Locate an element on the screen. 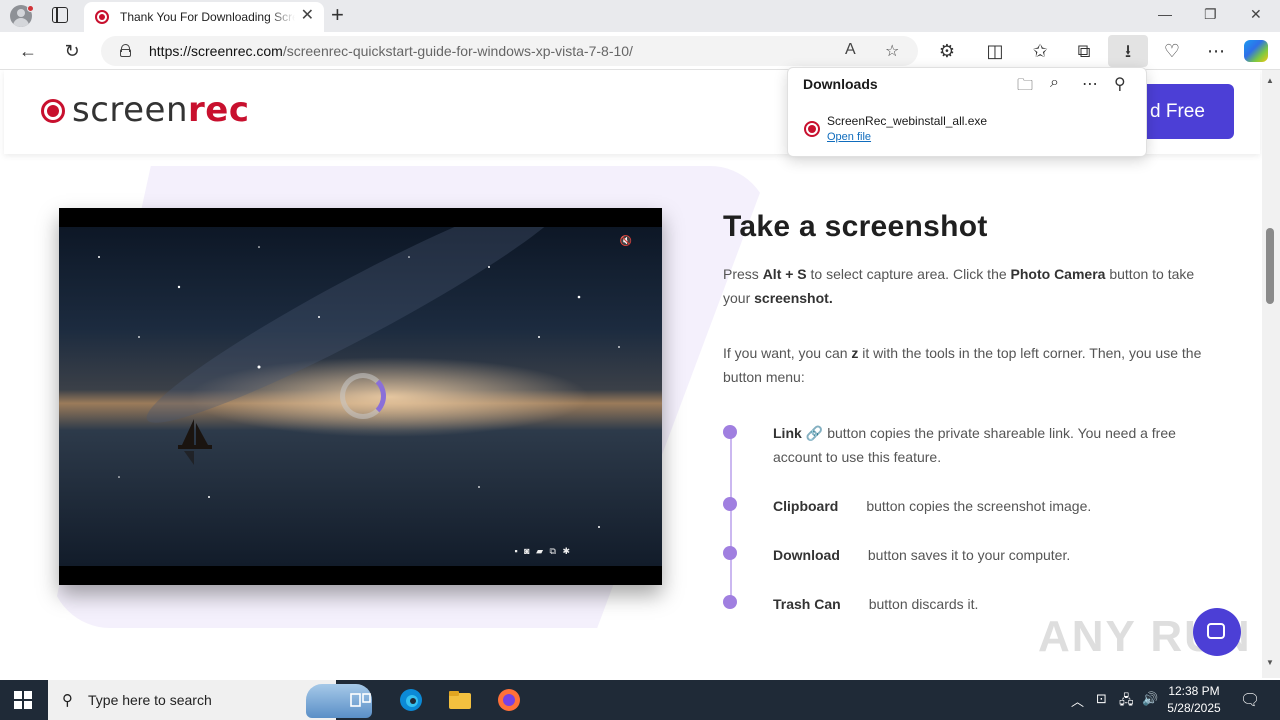  downloads-title: Downloads is located at coordinates (840, 84).